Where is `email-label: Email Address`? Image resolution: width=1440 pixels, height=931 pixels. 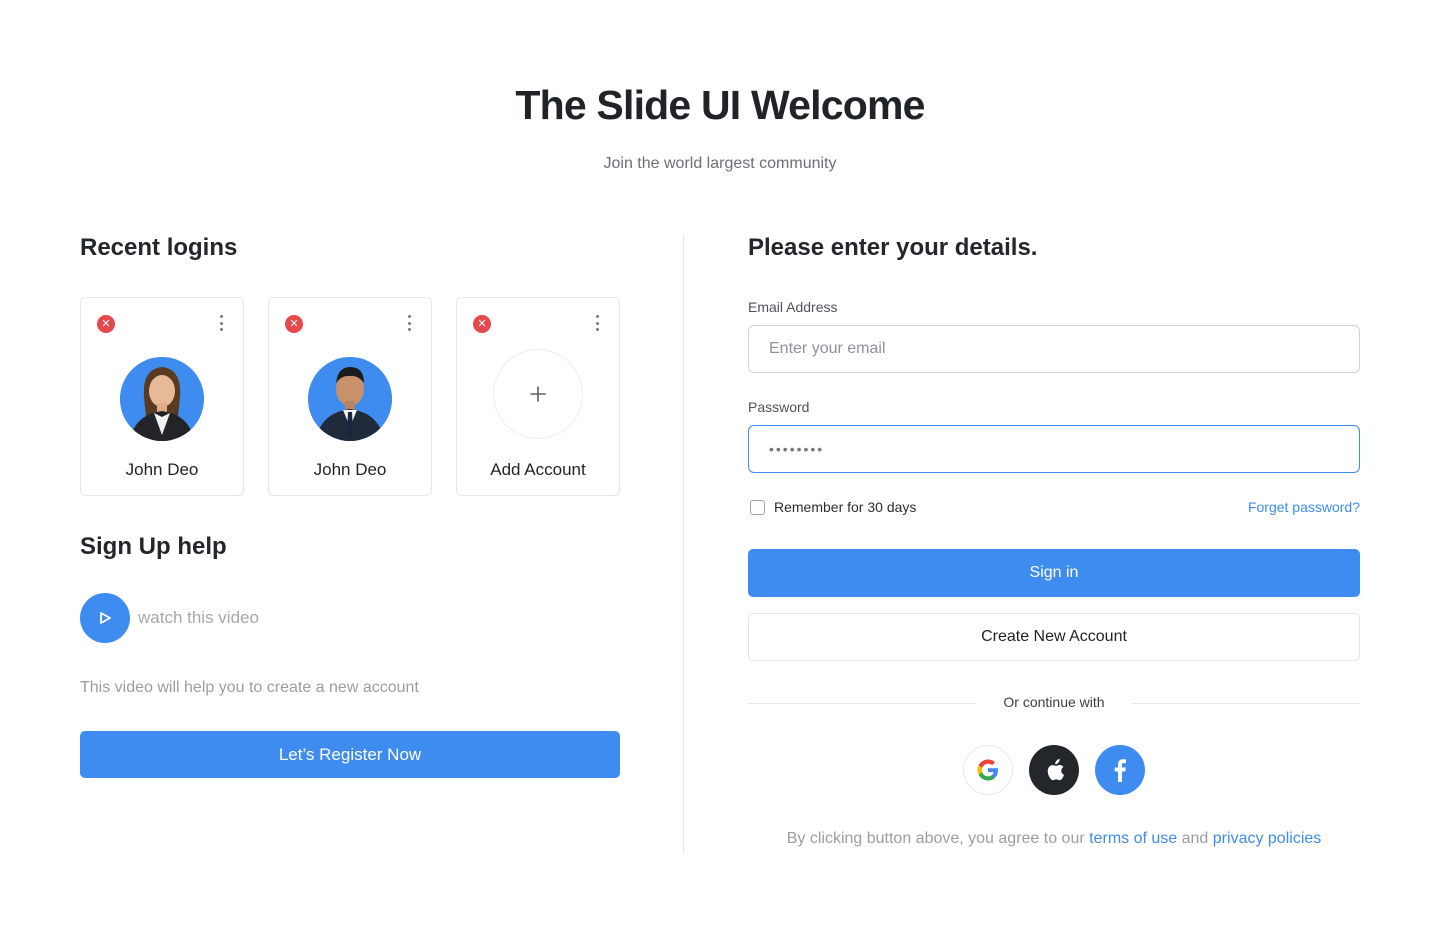 email-label: Email Address is located at coordinates (793, 307).